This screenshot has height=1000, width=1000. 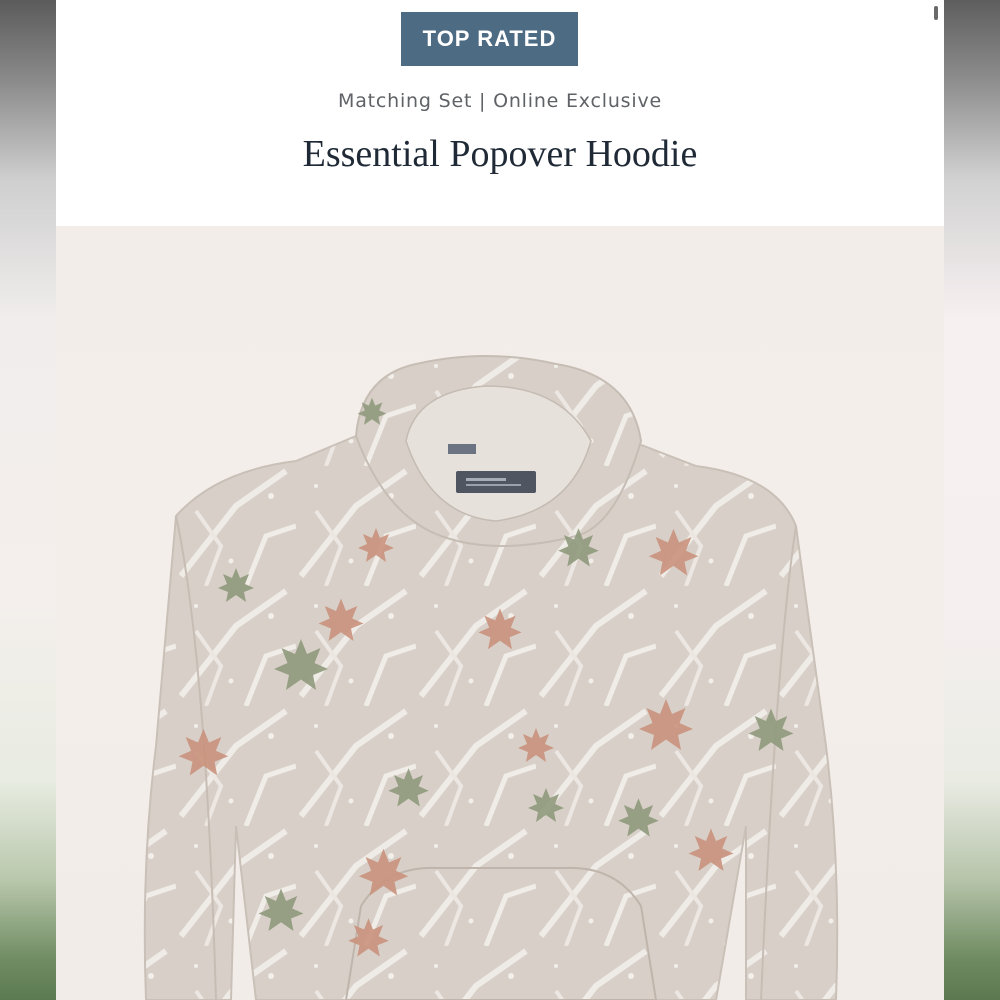 I want to click on top-rated-badge: TOP RATED, so click(x=489, y=39).